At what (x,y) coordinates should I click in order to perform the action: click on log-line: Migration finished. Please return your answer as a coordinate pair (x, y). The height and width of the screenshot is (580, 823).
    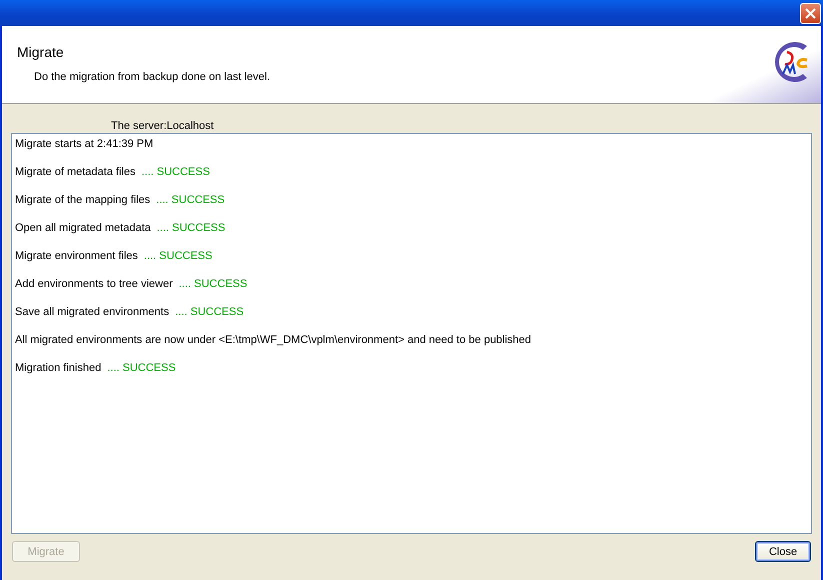
    Looking at the image, I should click on (58, 368).